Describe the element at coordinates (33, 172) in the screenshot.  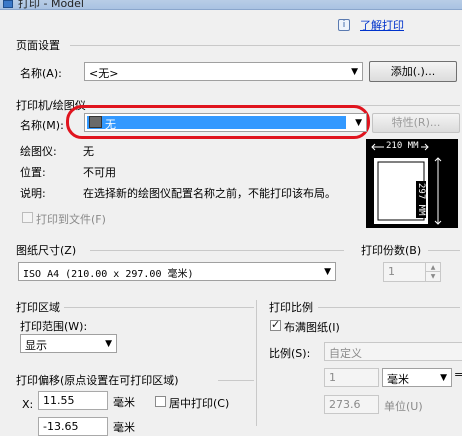
I see `location-label: 位置:` at that location.